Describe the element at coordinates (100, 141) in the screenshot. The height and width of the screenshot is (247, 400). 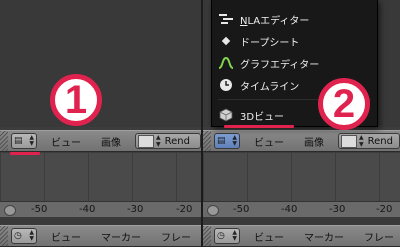
I see `left-top-header: ▤ ▲ ▼ ビュー 画像 ▲ ▼ Rend` at that location.